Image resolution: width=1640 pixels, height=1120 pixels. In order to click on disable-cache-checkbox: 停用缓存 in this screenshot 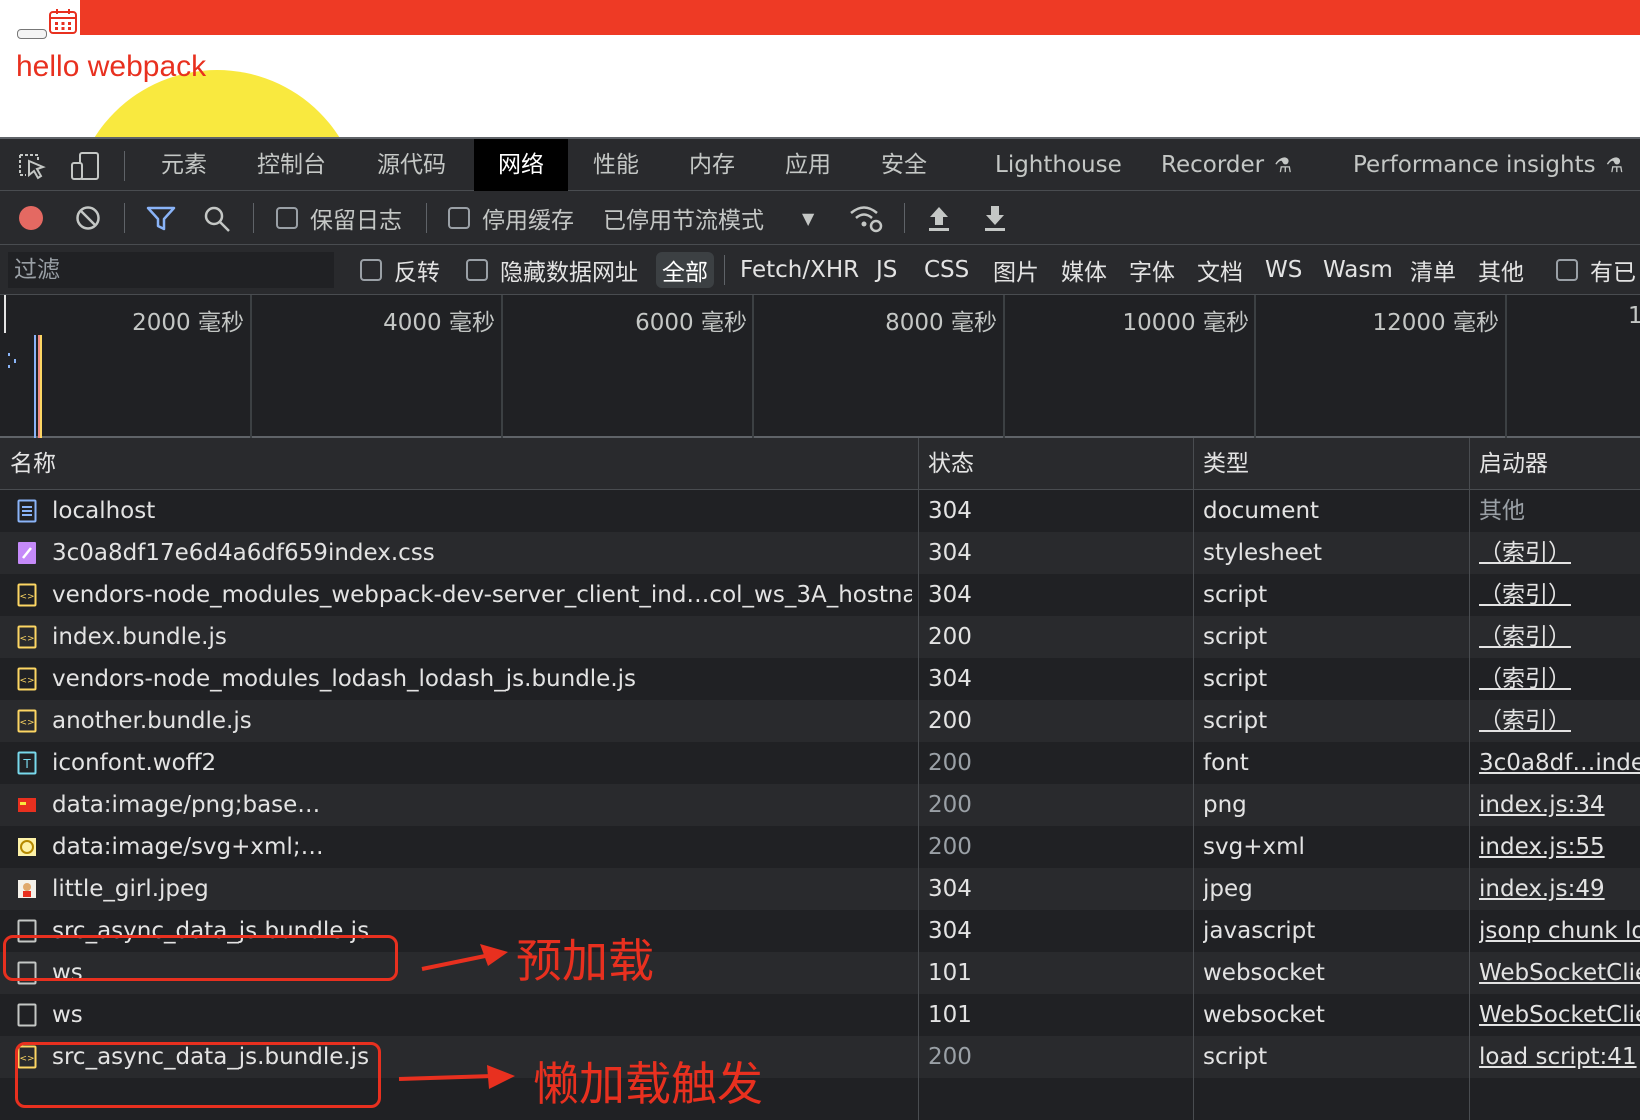, I will do `click(511, 218)`.